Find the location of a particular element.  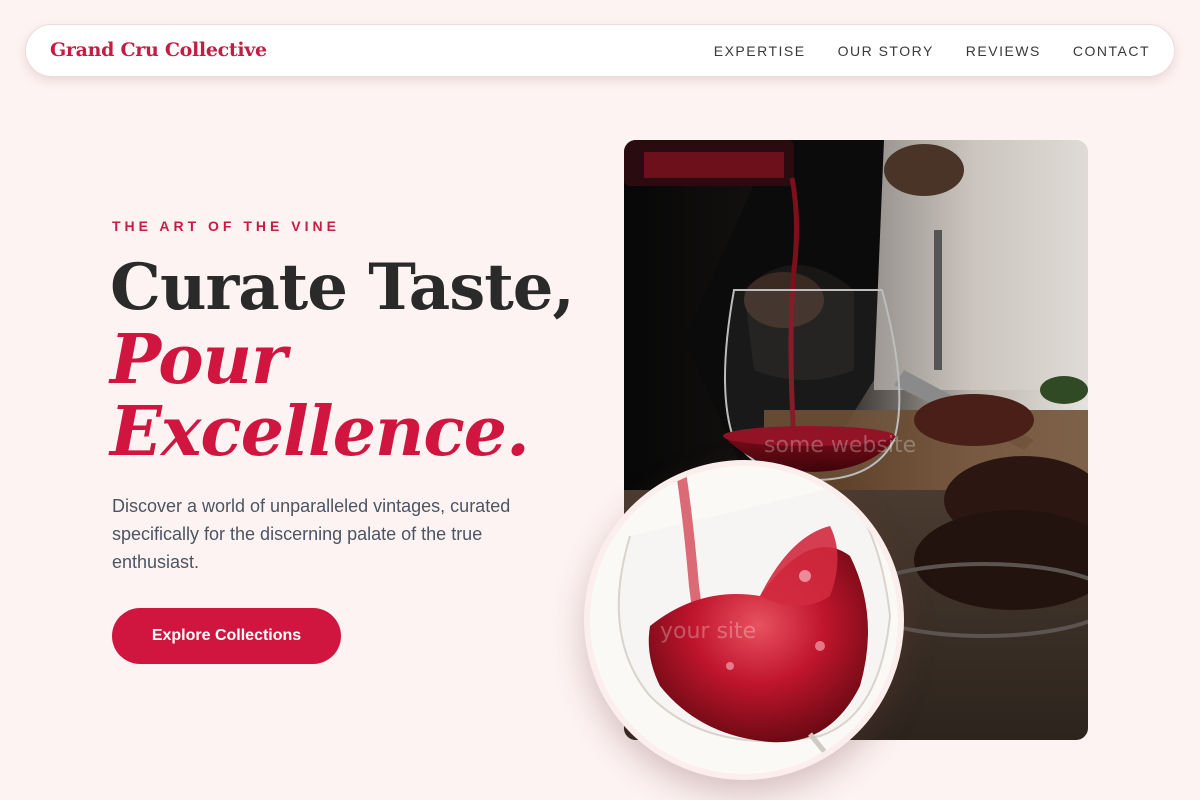

brand-logo: Grand Cru Collective is located at coordinates (158, 50).